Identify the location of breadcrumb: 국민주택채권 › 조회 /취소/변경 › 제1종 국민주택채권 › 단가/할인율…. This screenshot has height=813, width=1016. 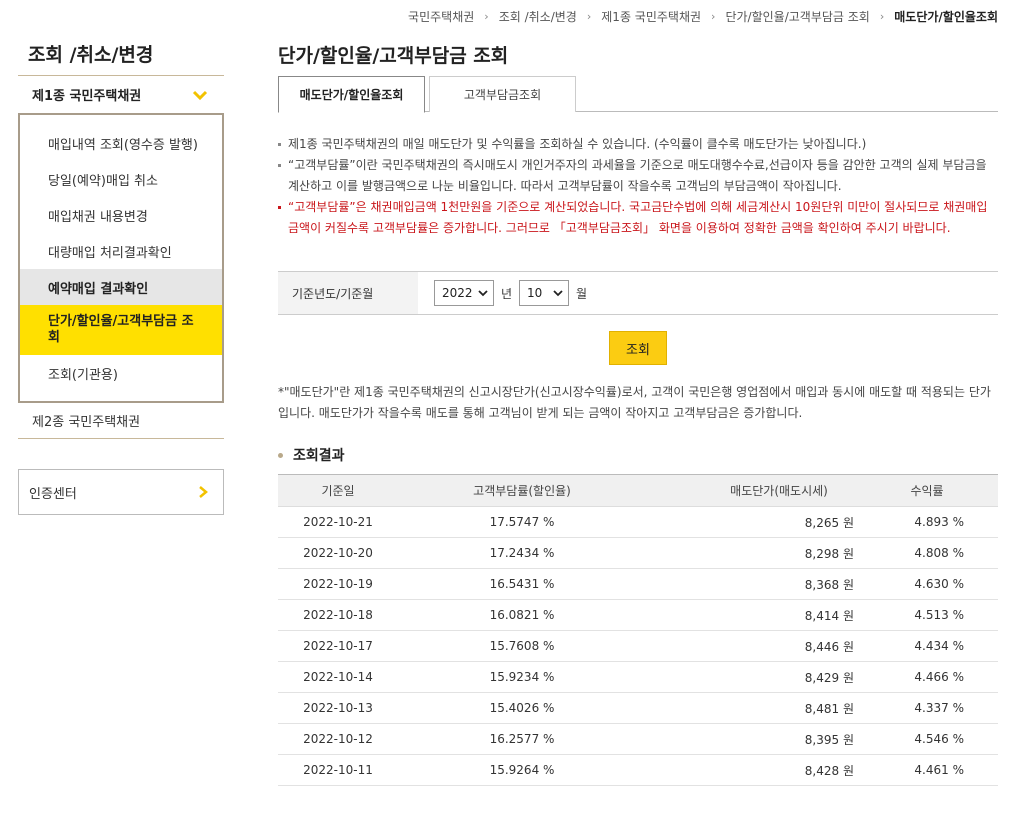
(703, 16).